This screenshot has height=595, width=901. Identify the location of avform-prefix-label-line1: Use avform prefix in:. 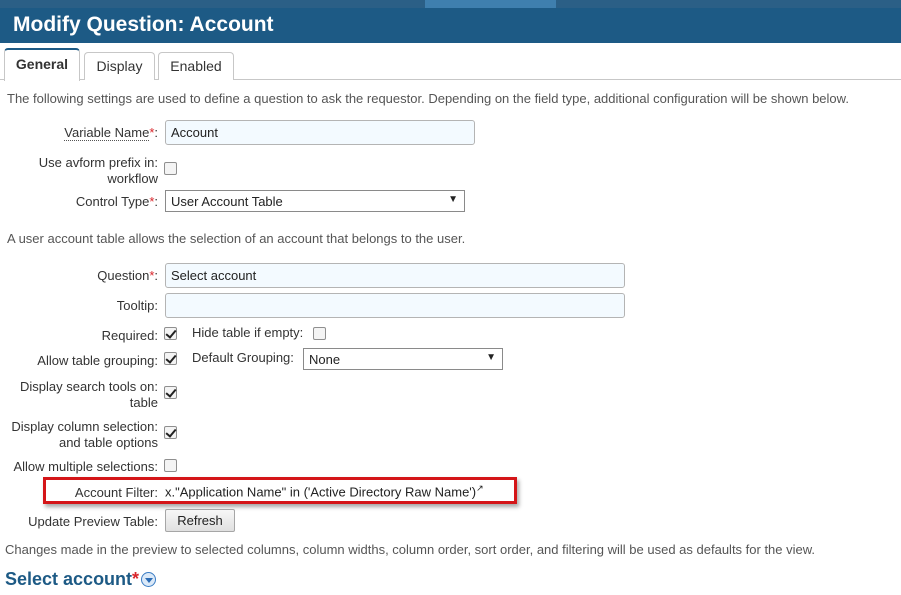
(98, 162).